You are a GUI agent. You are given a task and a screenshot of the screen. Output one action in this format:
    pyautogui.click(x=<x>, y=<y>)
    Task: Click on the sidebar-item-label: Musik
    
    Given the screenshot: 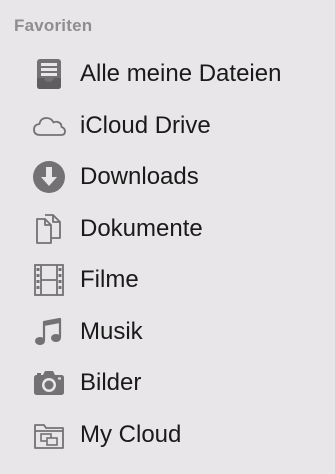 What is the action you would take?
    pyautogui.click(x=111, y=331)
    